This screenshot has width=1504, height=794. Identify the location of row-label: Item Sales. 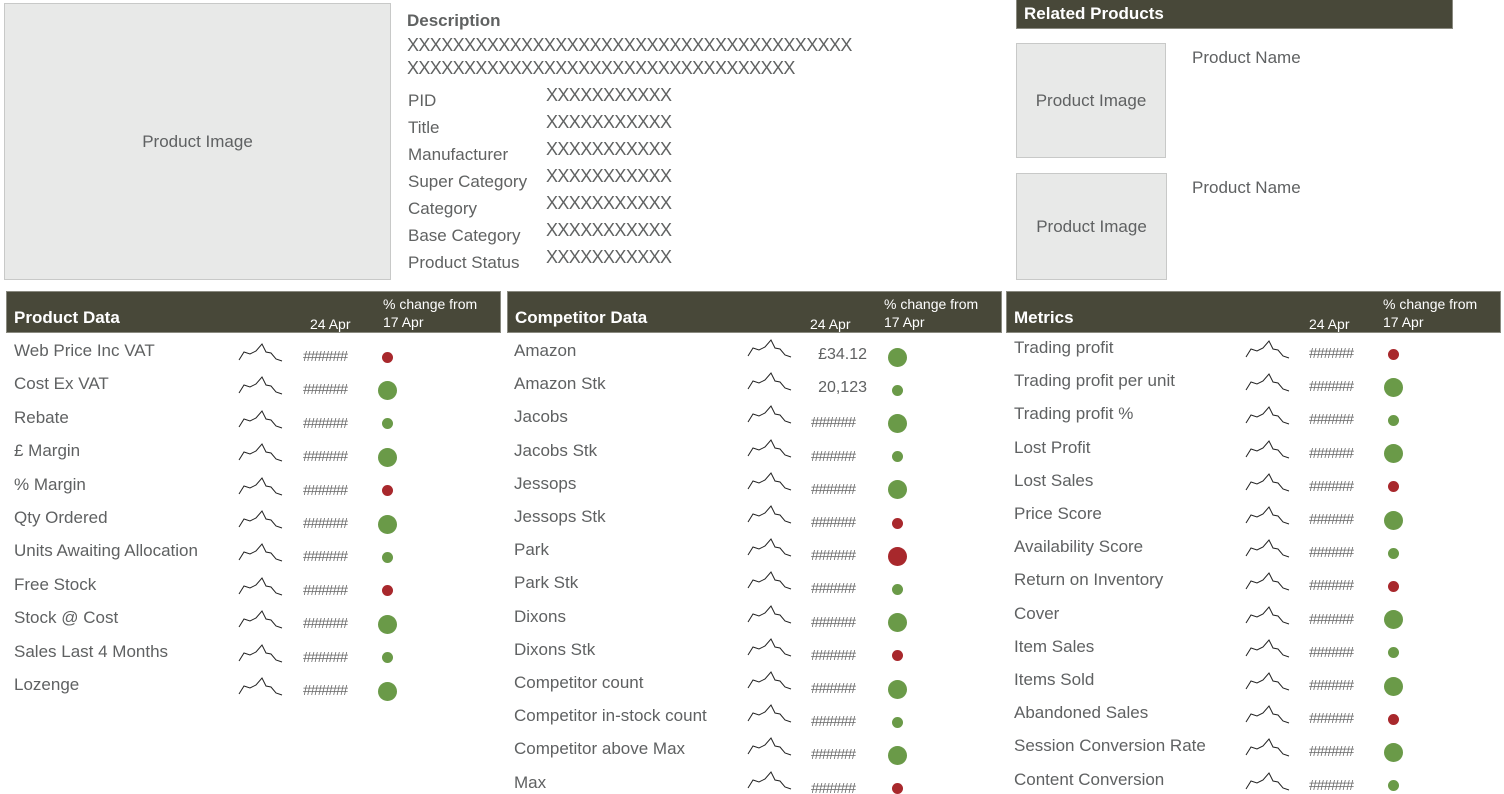
(1054, 646).